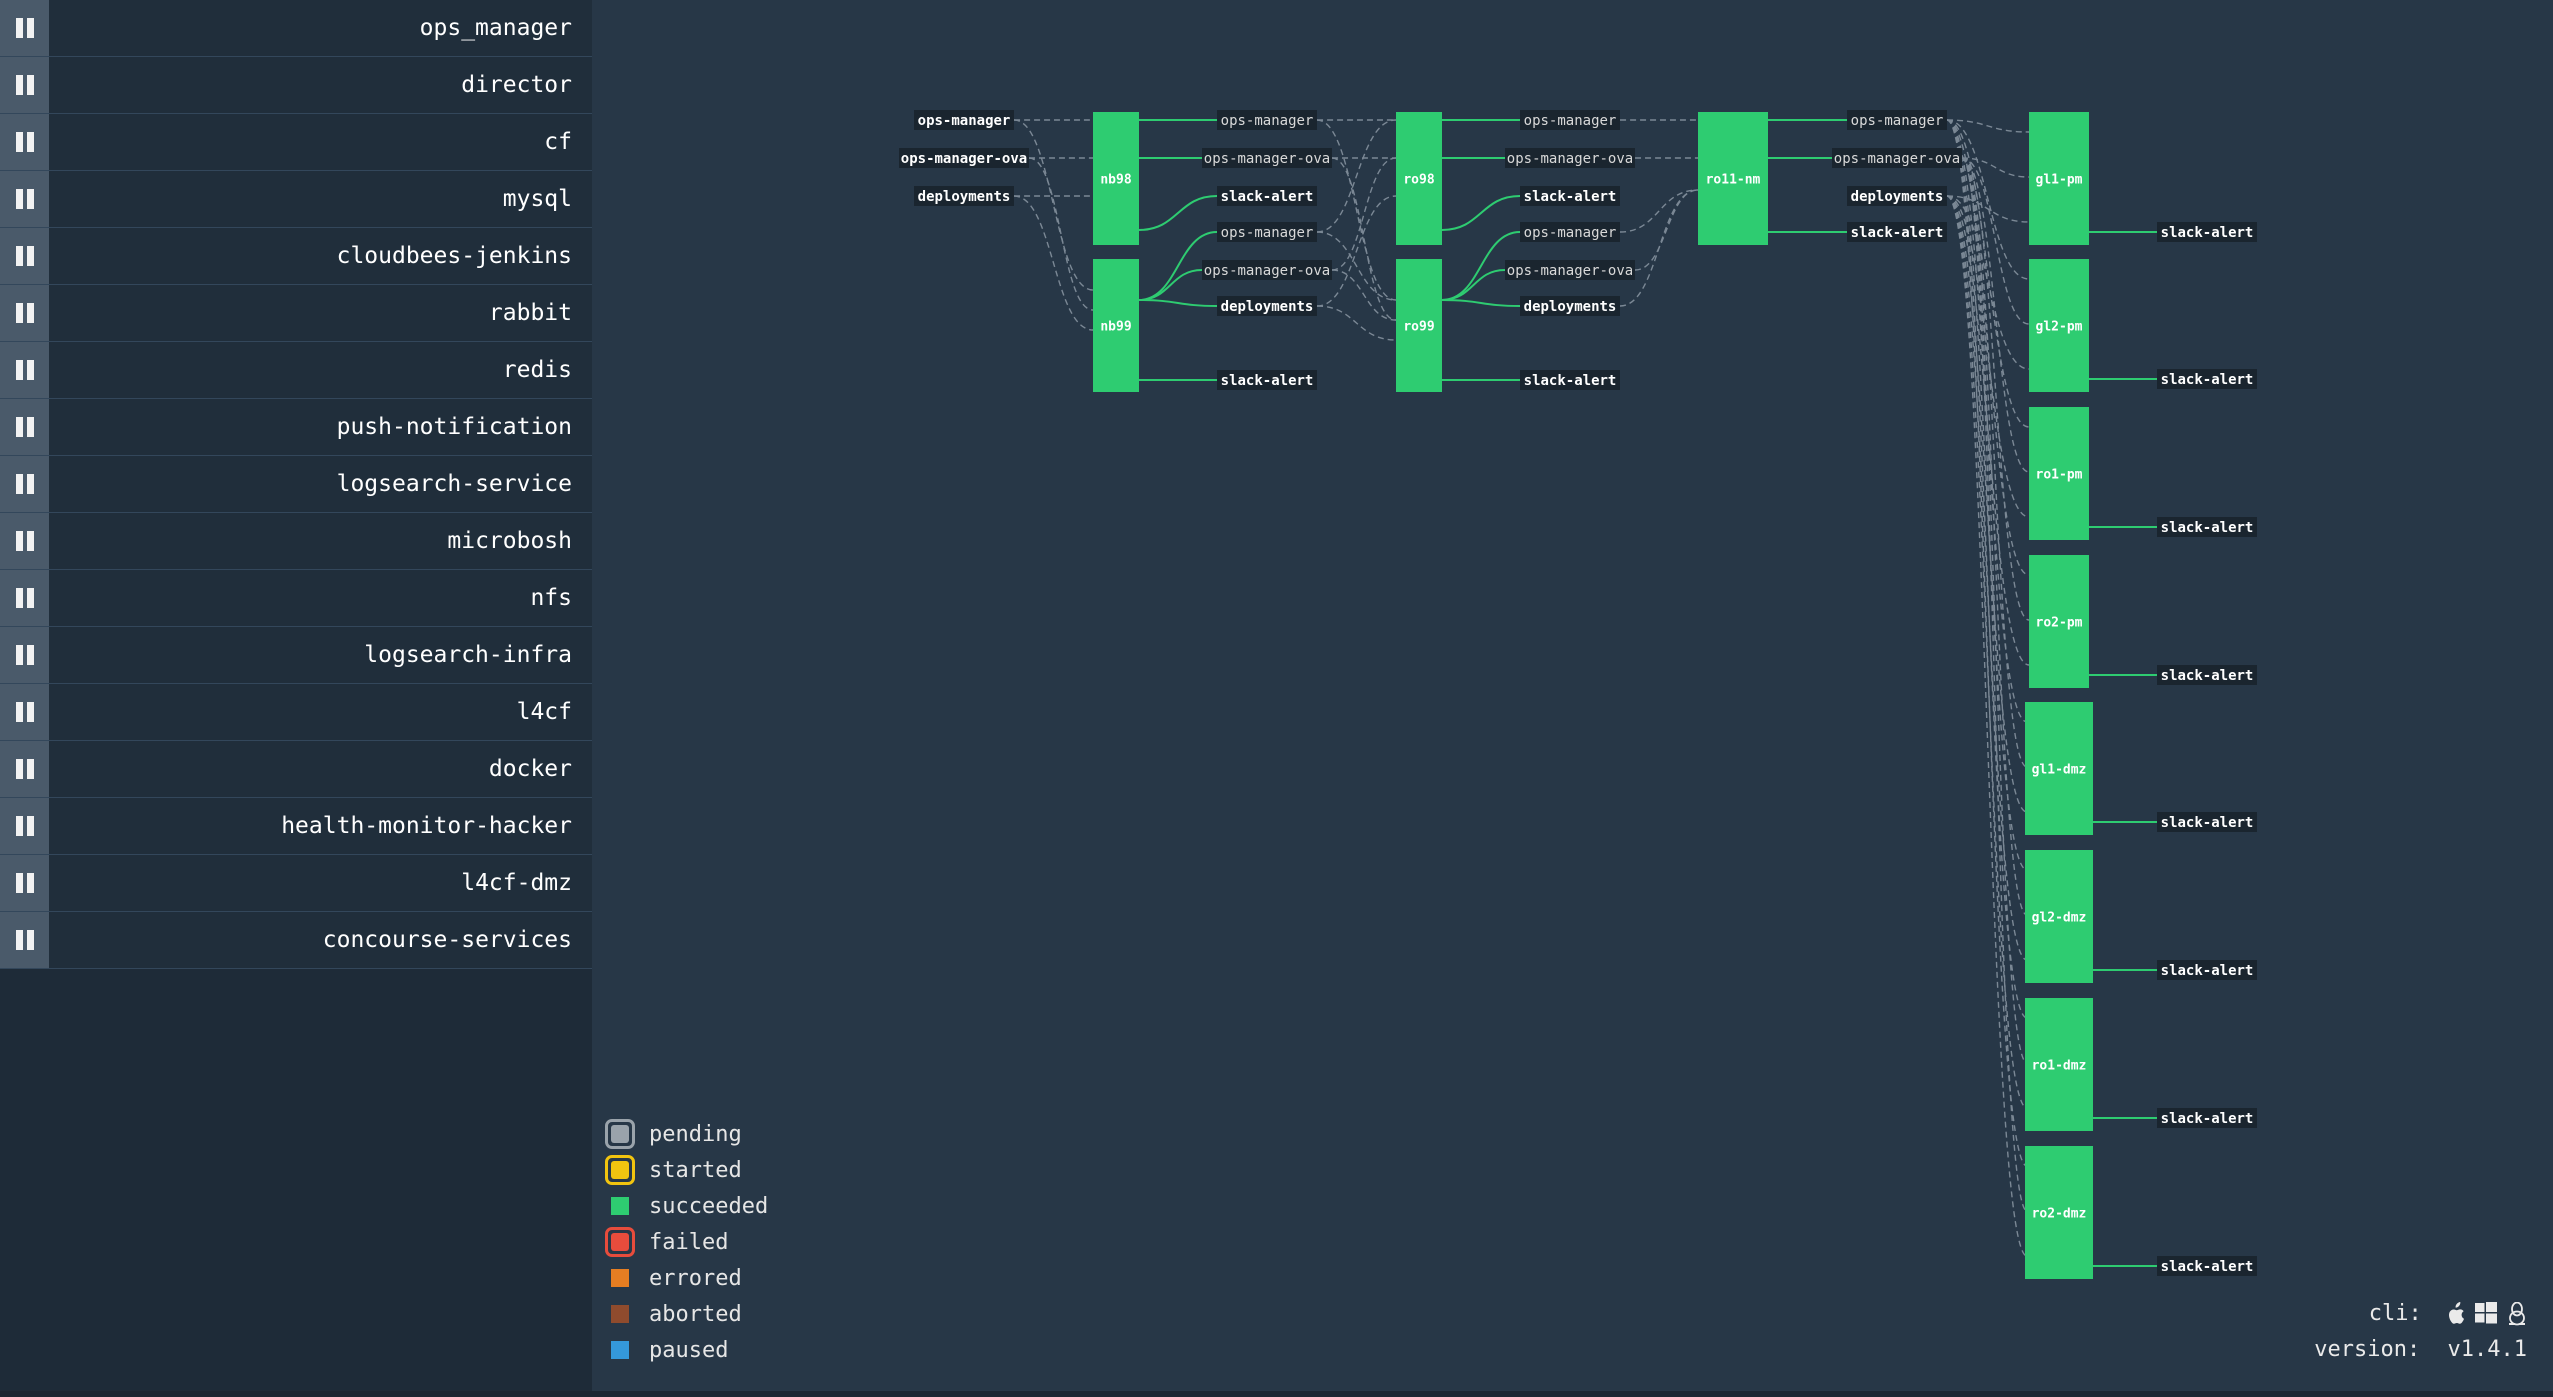 This screenshot has width=2553, height=1397. I want to click on input-resource-node: ops-manager-ova, so click(964, 158).